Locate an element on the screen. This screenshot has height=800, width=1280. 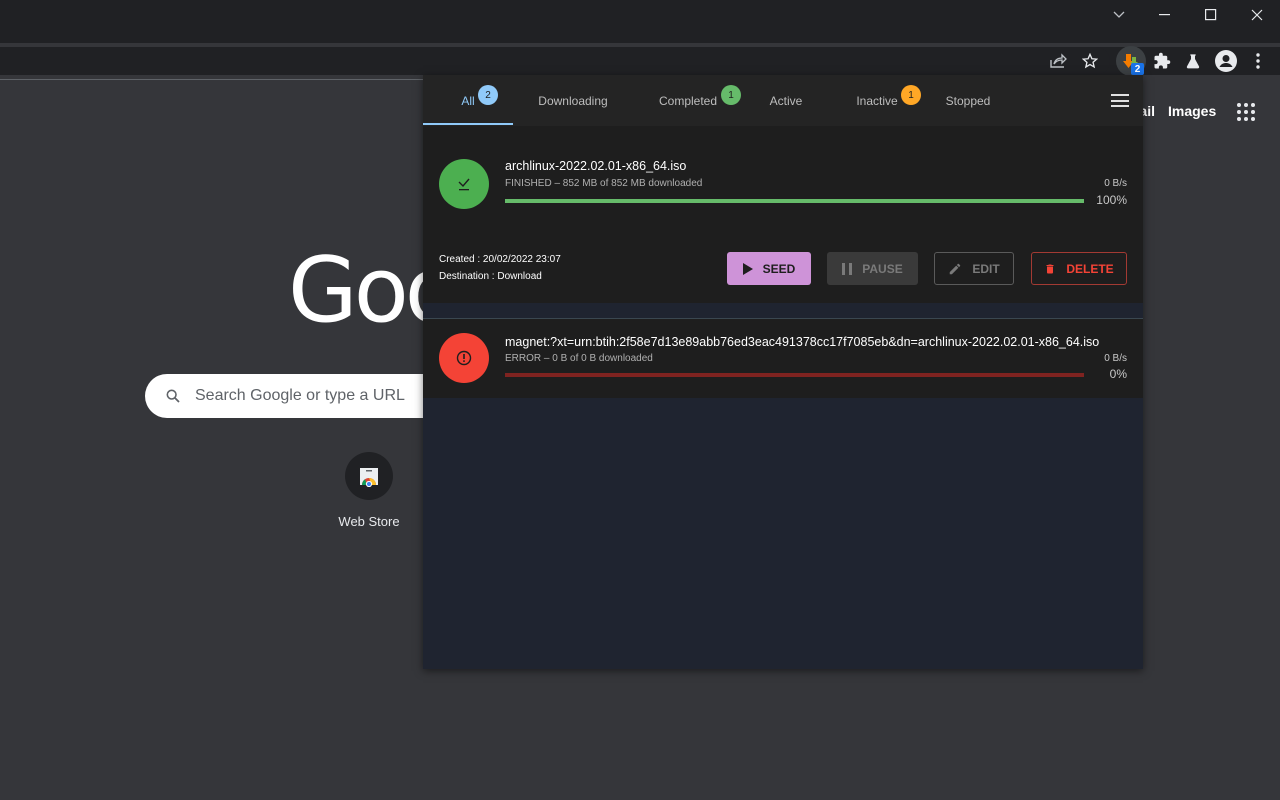
delete-button: DELETE is located at coordinates (1079, 268).